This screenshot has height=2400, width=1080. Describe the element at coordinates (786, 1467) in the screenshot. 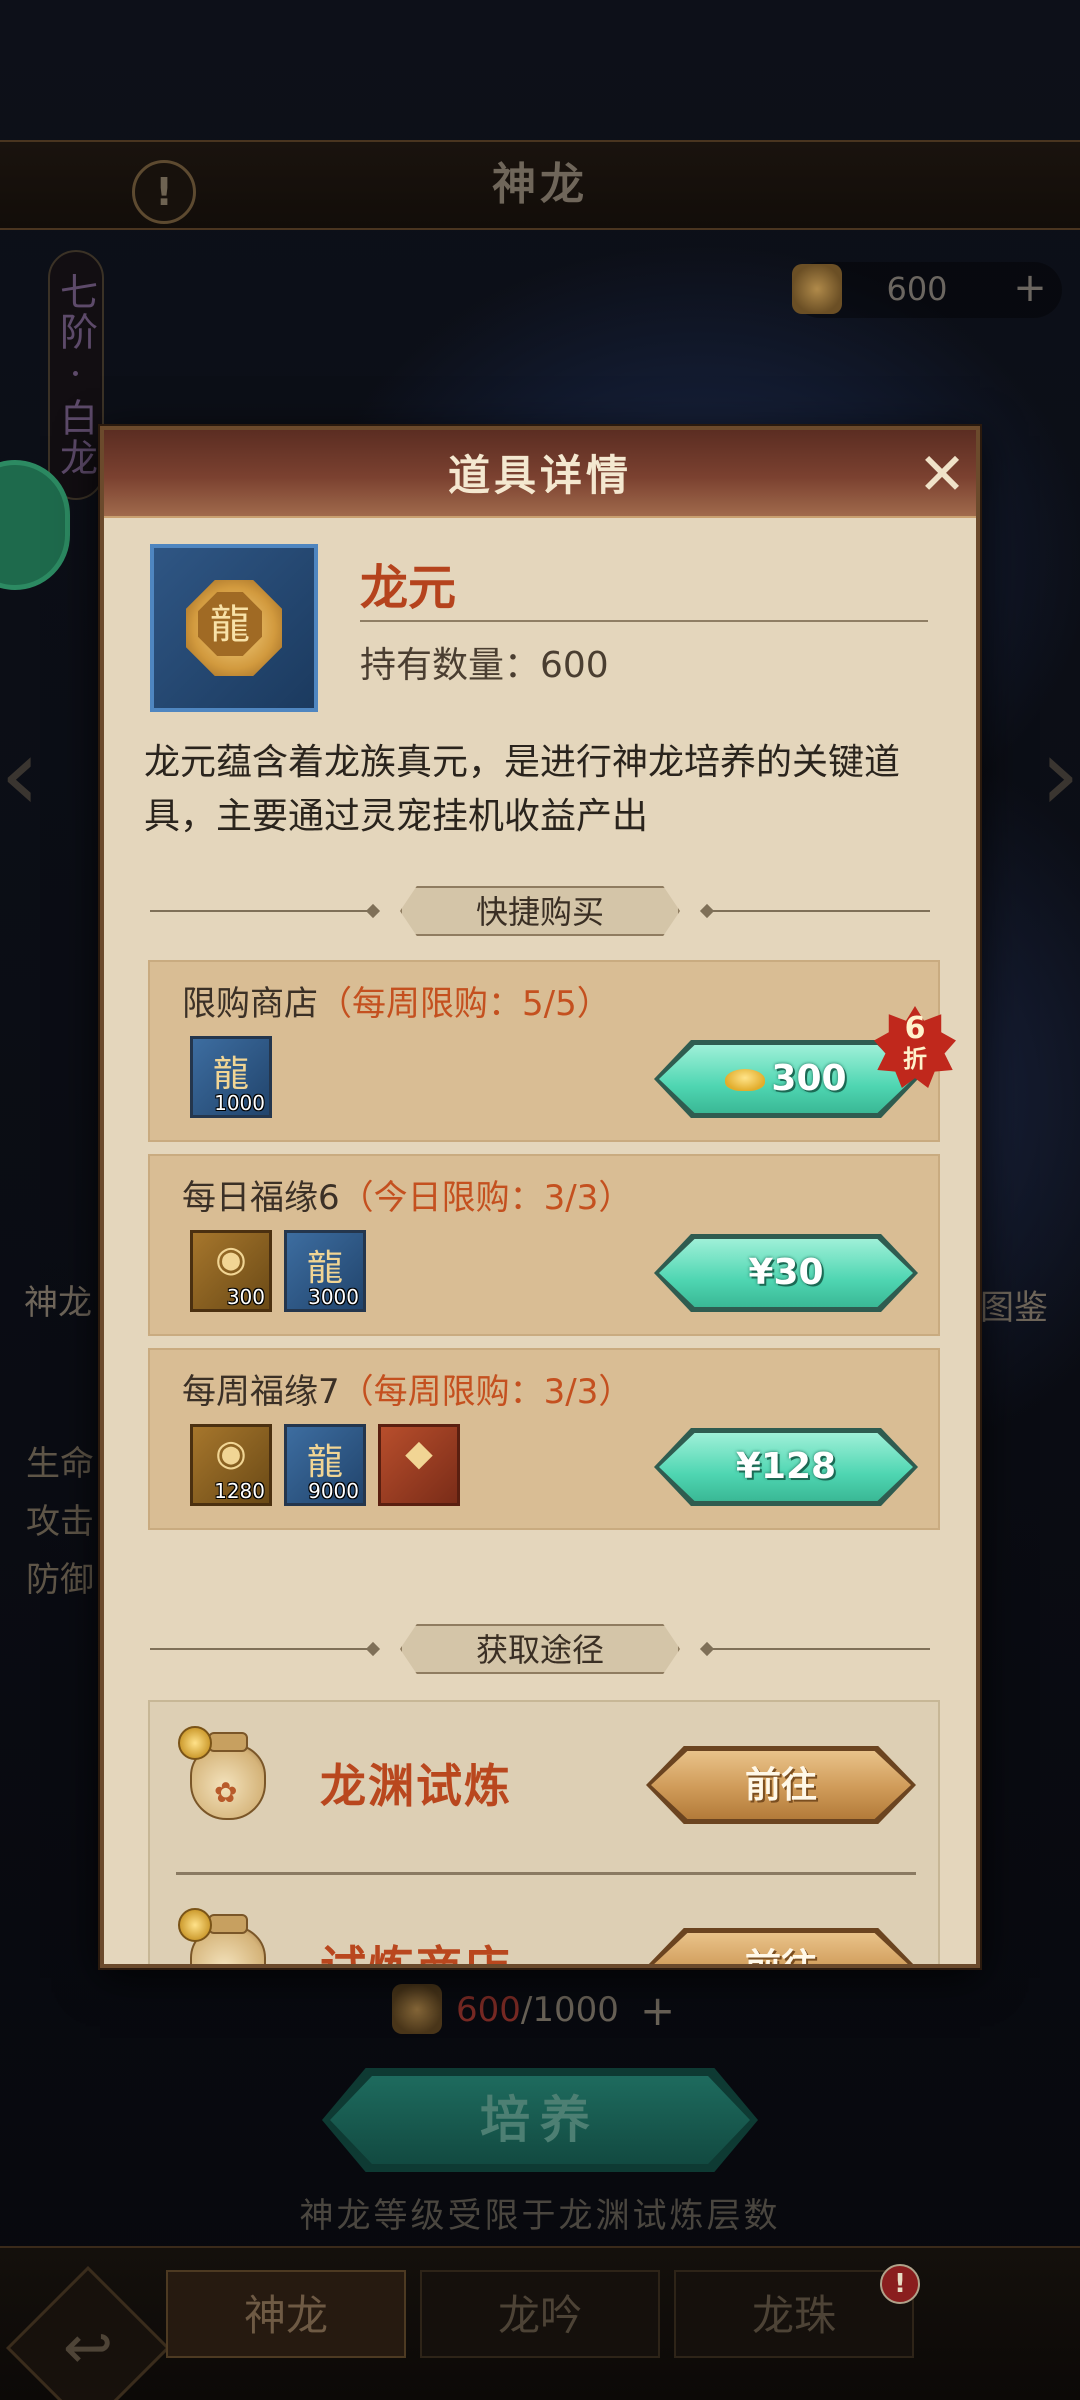

I see `buy-button: ¥128` at that location.